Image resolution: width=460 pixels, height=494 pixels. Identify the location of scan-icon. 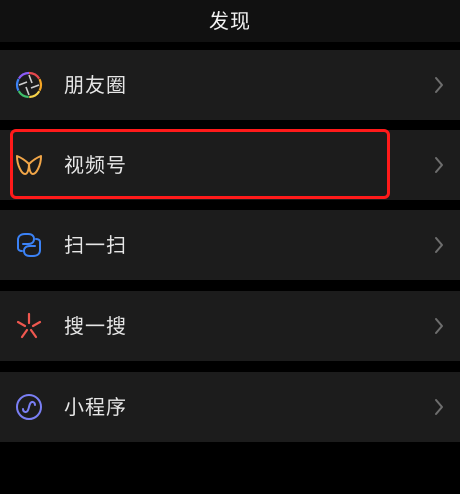
(29, 245).